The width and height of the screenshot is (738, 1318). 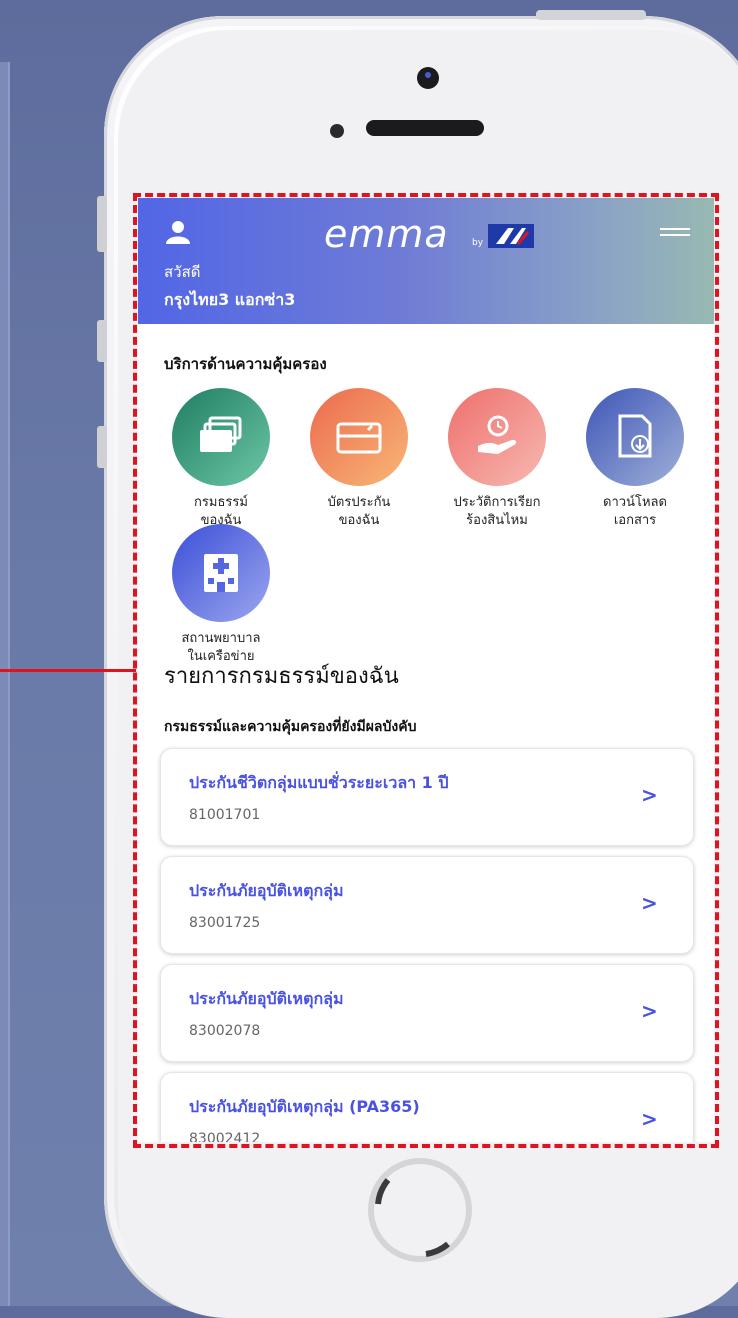 I want to click on service-label-line1: กรมธรรม์, so click(x=221, y=502).